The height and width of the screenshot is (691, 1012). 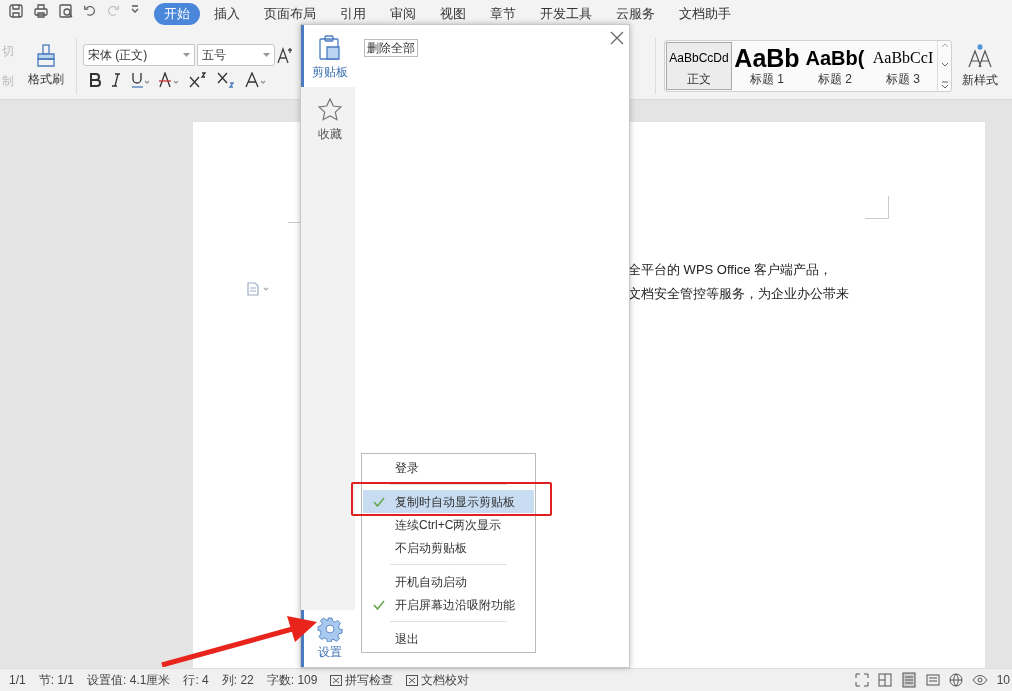 What do you see at coordinates (448, 467) in the screenshot?
I see `menu-item: 登录` at bounding box center [448, 467].